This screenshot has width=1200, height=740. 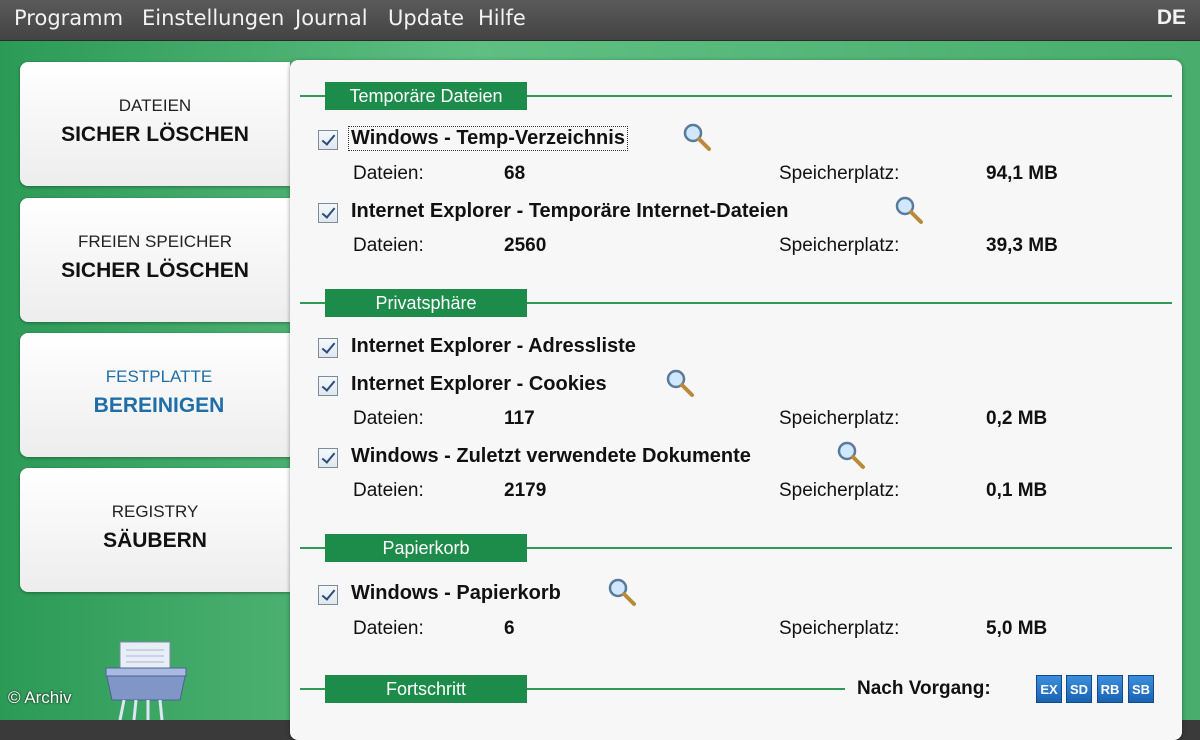 What do you see at coordinates (1141, 689) in the screenshot?
I see `option-sb-button: SB` at bounding box center [1141, 689].